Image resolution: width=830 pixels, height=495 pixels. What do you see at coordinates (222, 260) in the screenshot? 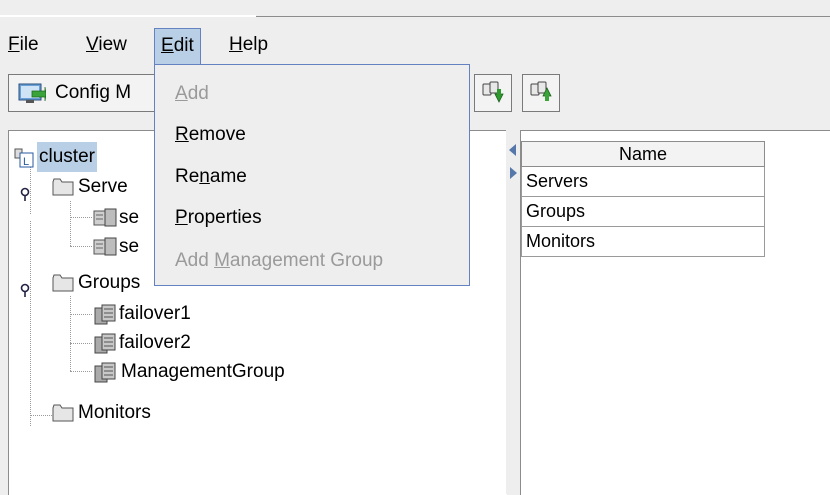
I see `menu-item-add-mg-key: M` at bounding box center [222, 260].